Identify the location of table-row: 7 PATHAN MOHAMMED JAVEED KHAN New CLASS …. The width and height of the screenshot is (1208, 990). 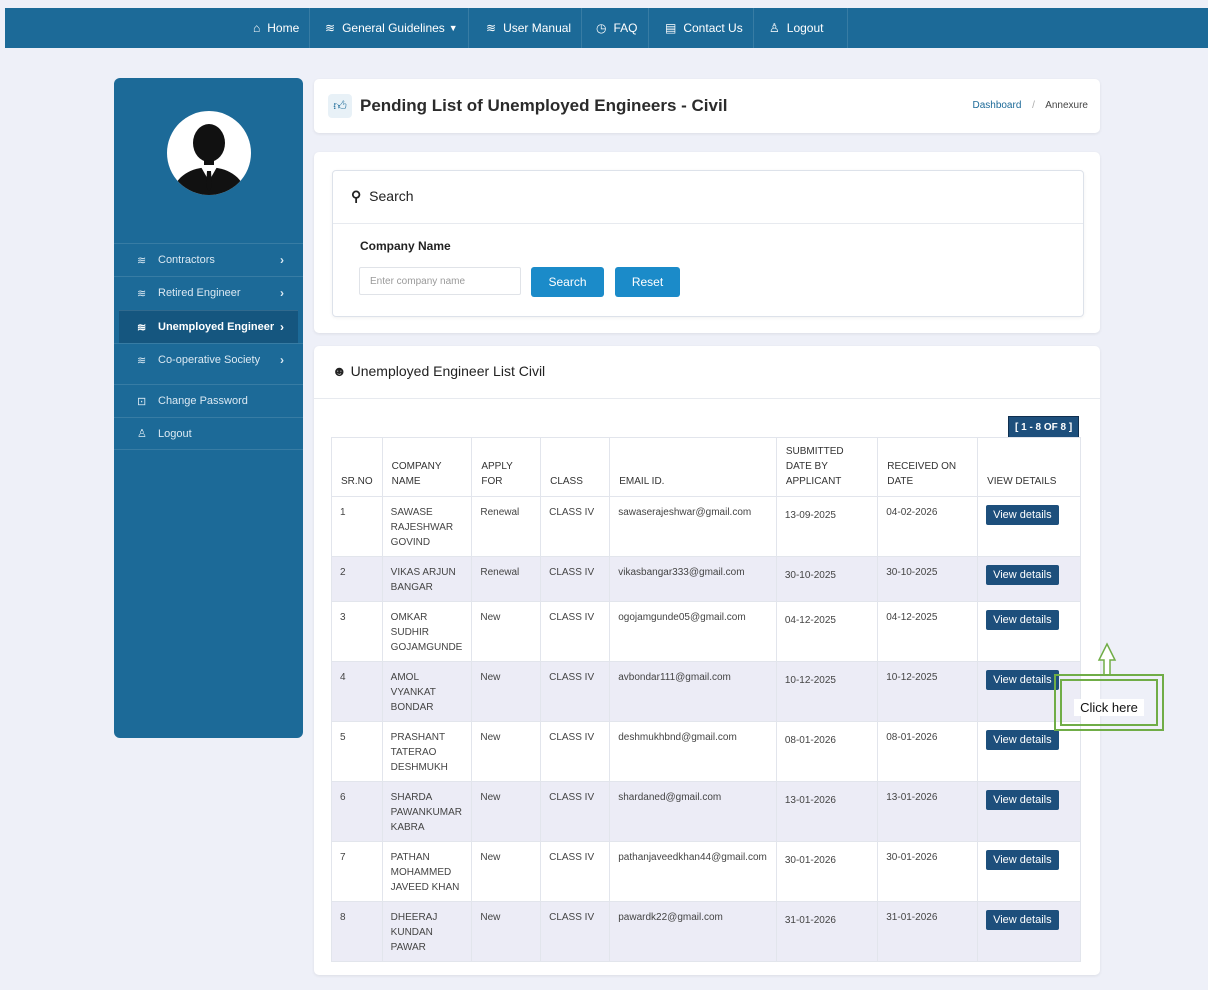
(706, 871).